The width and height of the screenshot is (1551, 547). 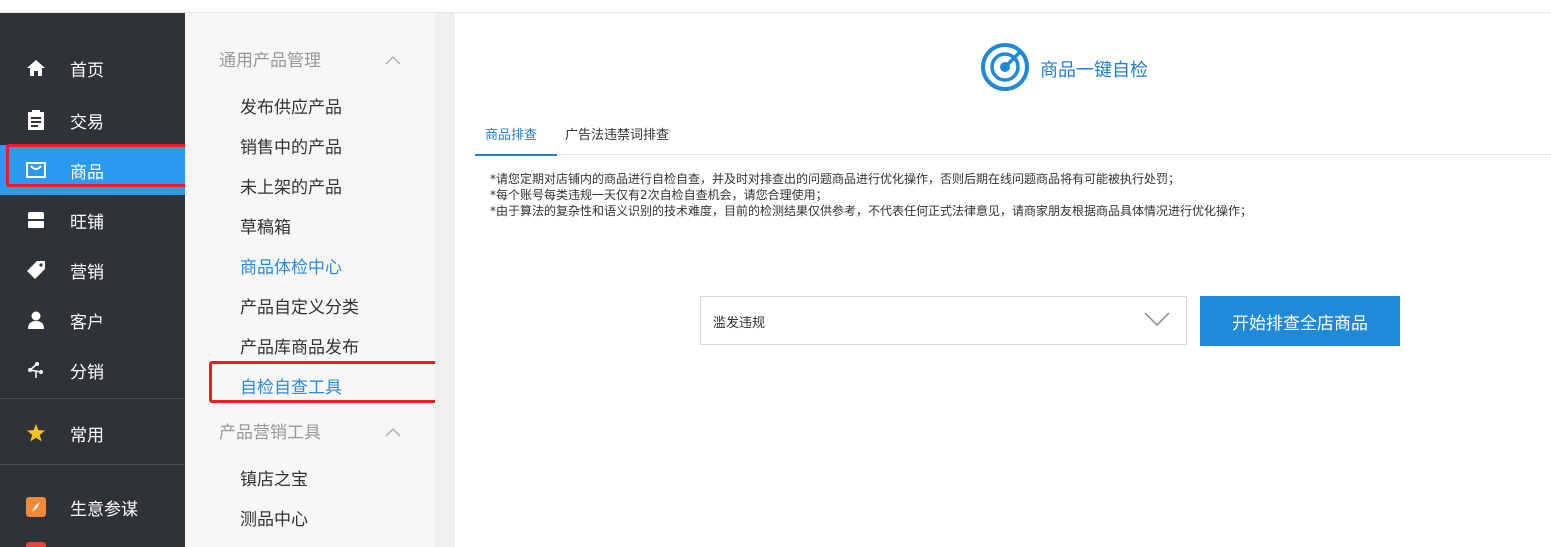 I want to click on nav-item-label: 生意参谋, so click(x=104, y=509).